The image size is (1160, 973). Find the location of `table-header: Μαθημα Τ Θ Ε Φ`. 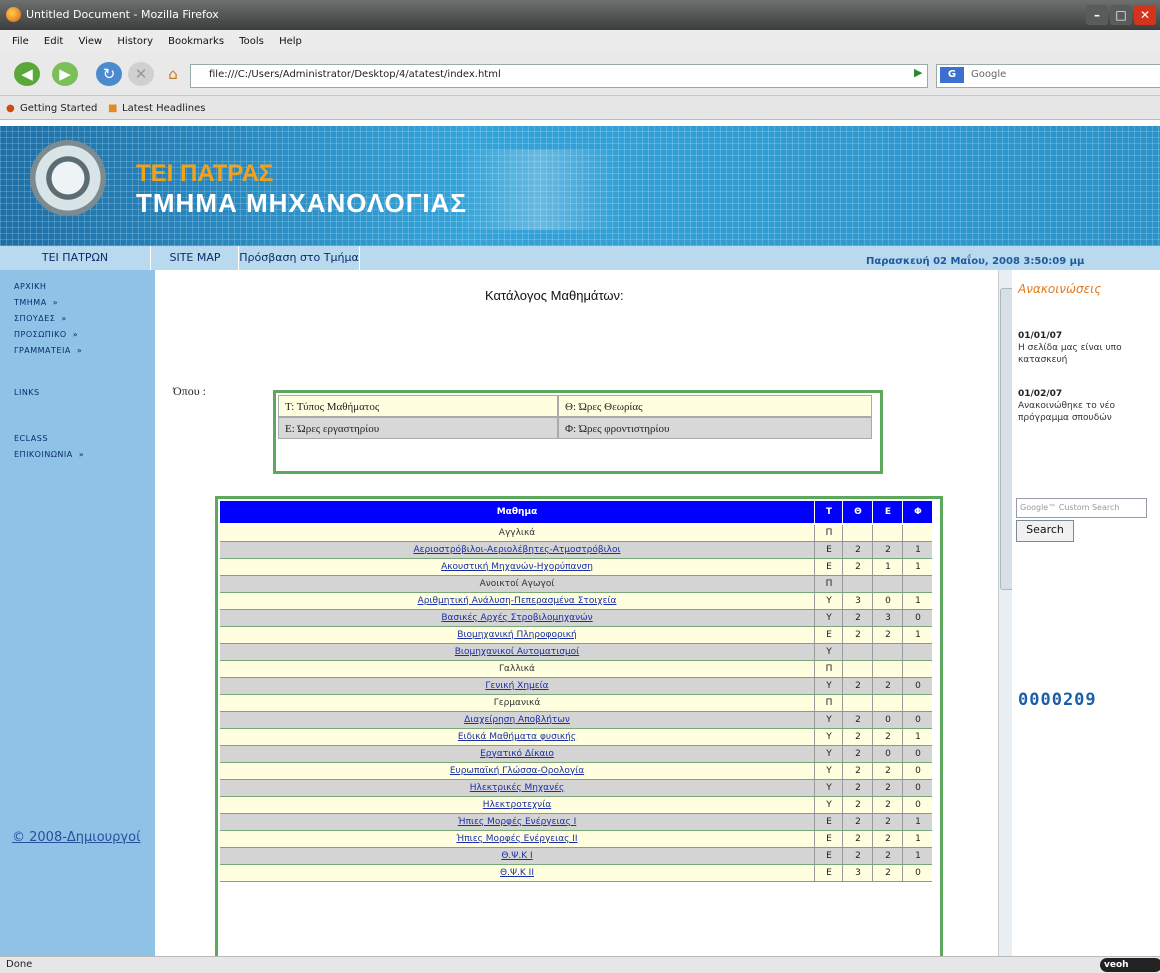

table-header: Μαθημα Τ Θ Ε Φ is located at coordinates (576, 512).